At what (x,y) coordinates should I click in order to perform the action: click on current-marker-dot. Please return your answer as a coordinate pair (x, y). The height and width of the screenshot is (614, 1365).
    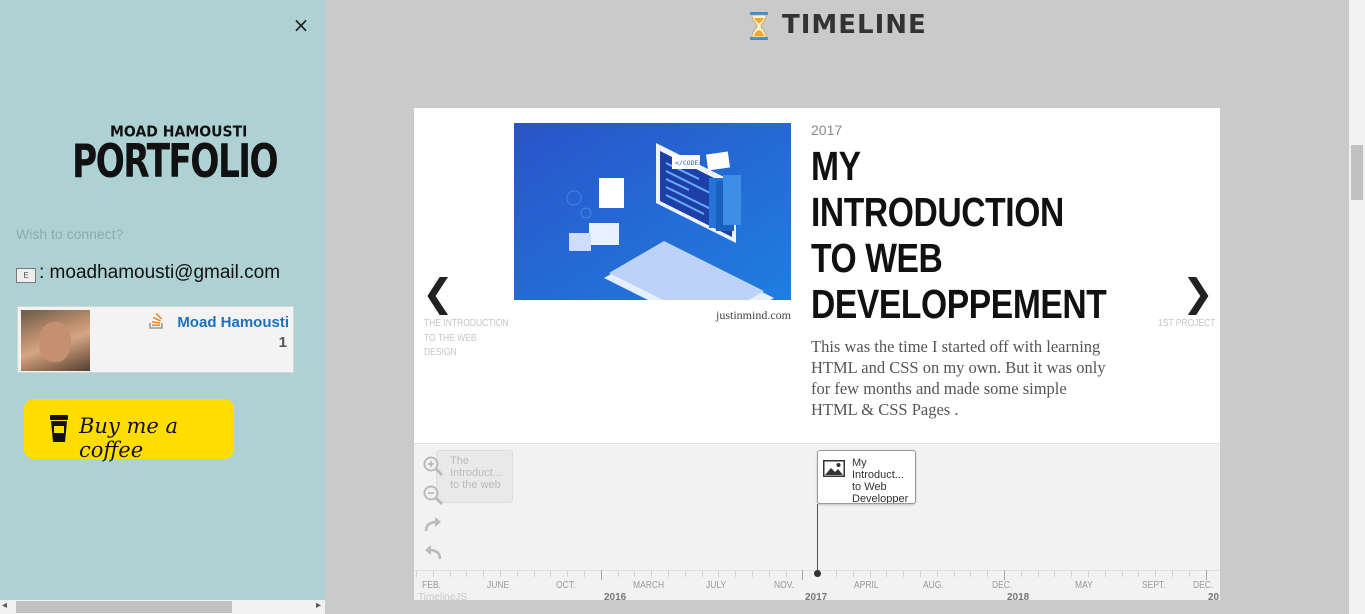
    Looking at the image, I should click on (817, 573).